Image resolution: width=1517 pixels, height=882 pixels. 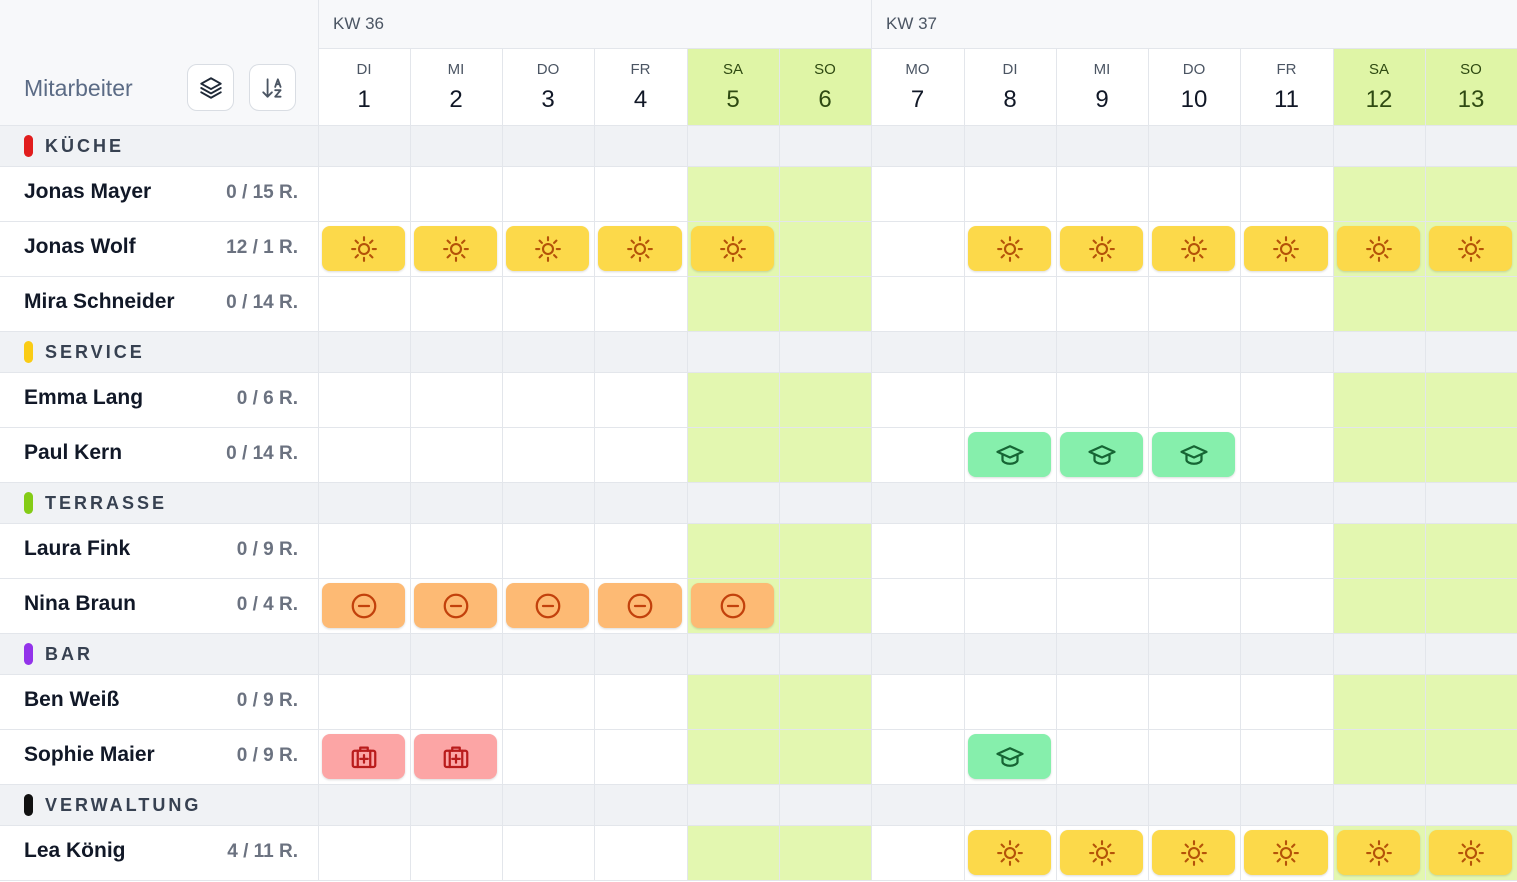 What do you see at coordinates (159, 701) in the screenshot?
I see `employee-row: Ben Weiß 0 / 9 R.` at bounding box center [159, 701].